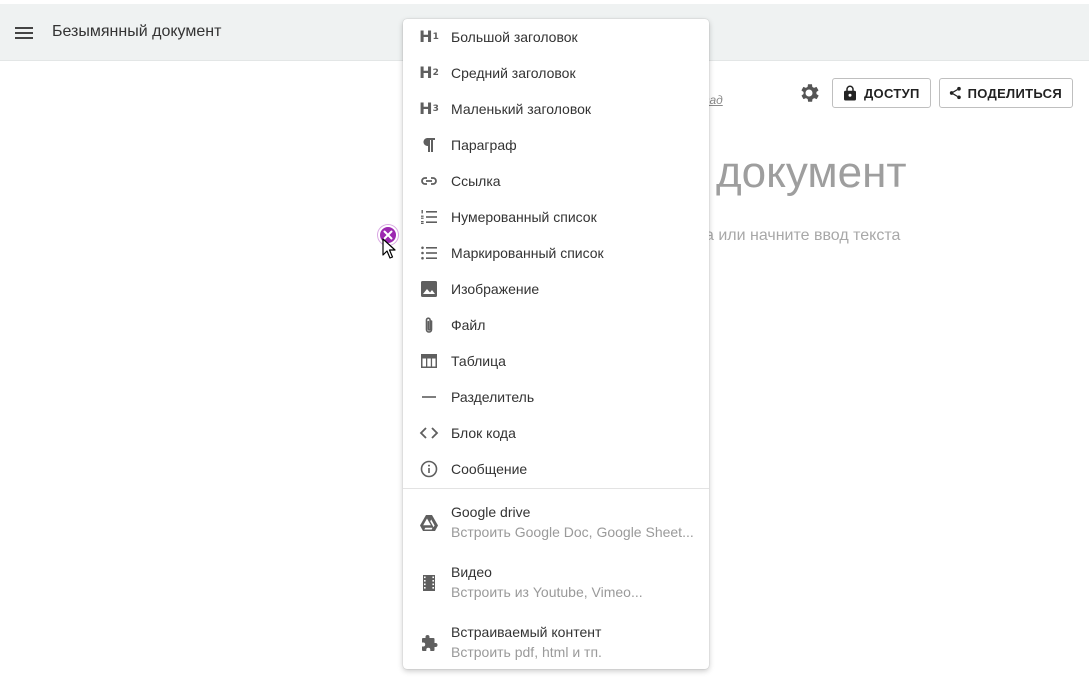 This screenshot has height=682, width=1089. I want to click on menu-item-paragraph: Параграф, so click(556, 145).